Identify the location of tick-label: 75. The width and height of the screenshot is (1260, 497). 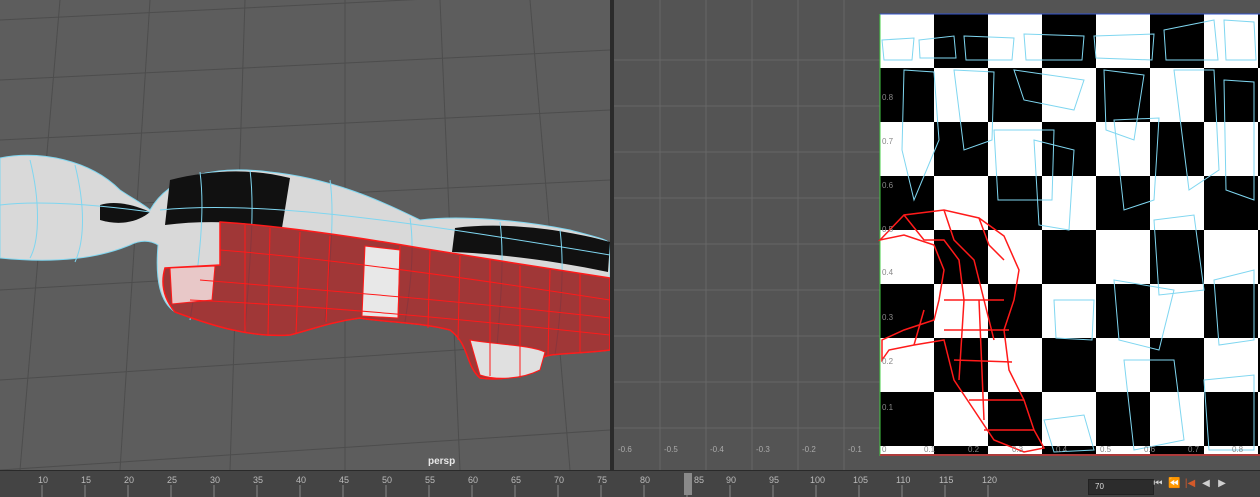
(602, 480).